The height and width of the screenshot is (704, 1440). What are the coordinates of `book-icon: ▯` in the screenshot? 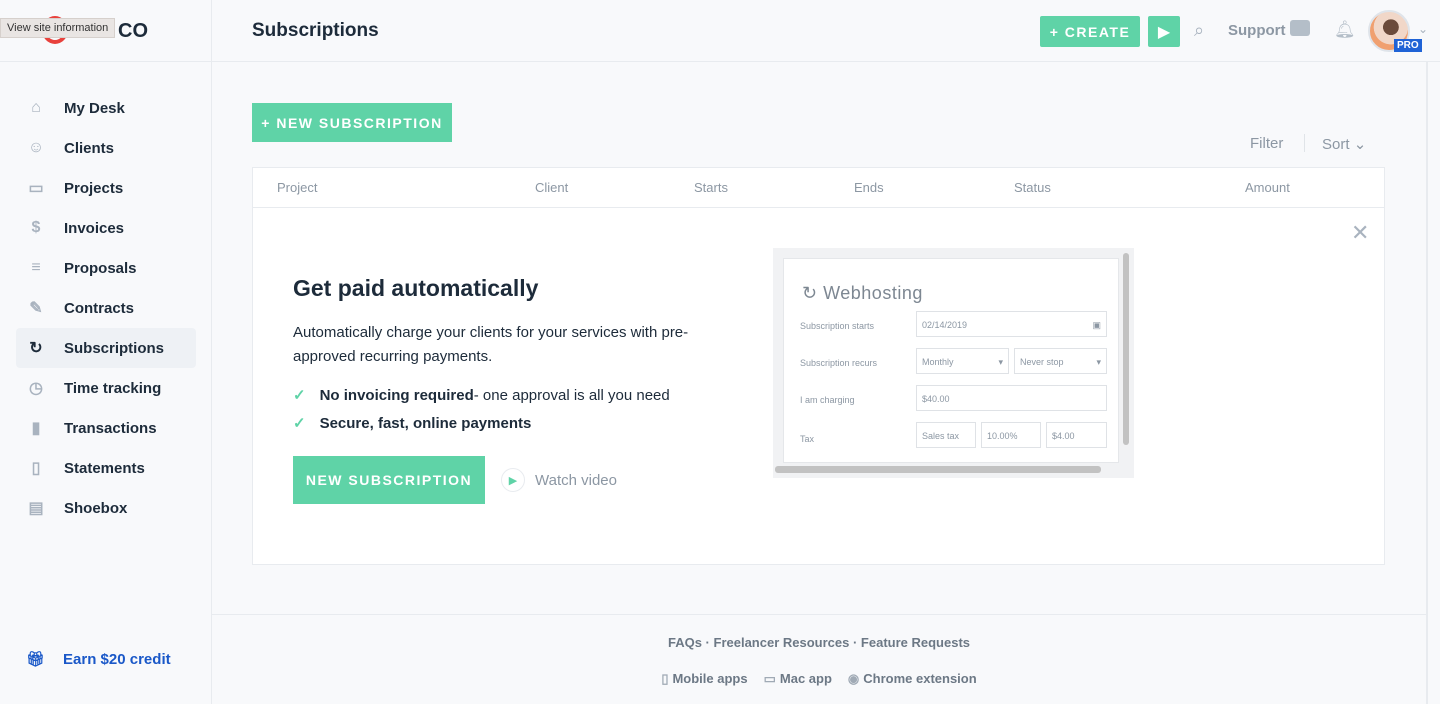 It's located at (36, 468).